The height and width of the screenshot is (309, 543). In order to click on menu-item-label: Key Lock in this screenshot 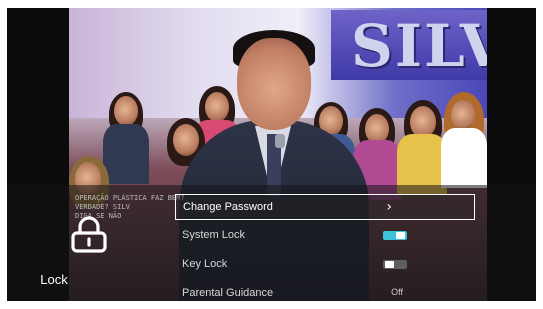, I will do `click(205, 264)`.